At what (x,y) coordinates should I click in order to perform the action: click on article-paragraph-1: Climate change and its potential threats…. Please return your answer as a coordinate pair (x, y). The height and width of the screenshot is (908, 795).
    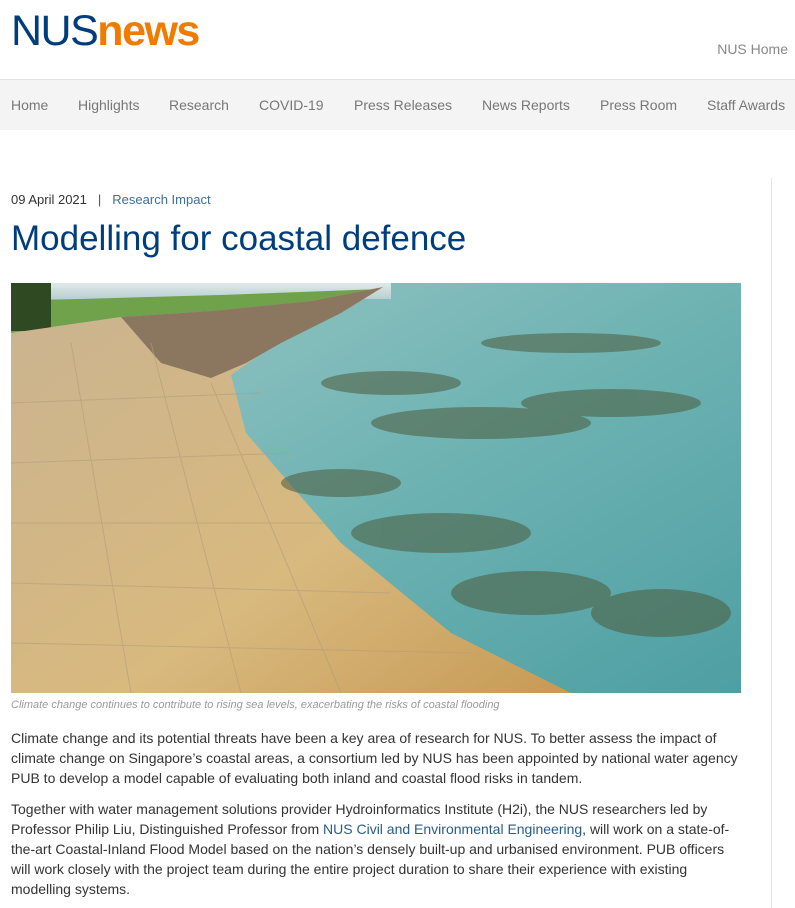
    Looking at the image, I should click on (374, 758).